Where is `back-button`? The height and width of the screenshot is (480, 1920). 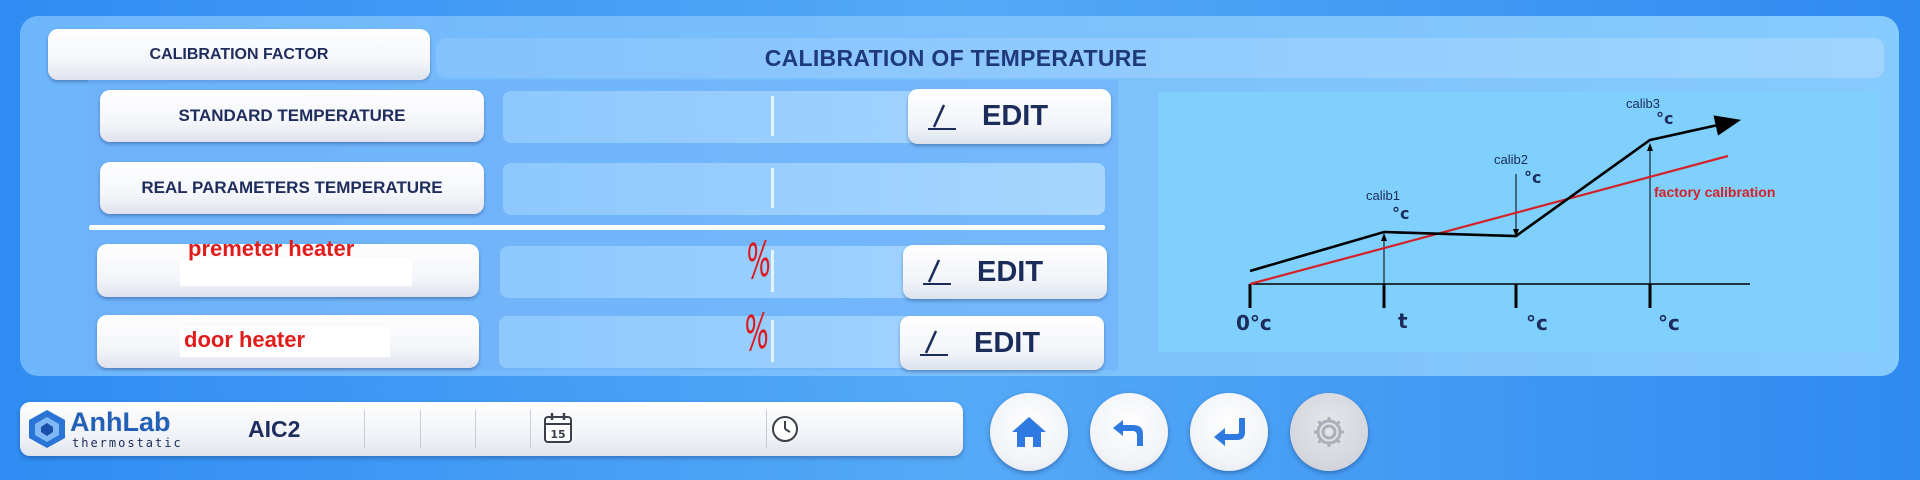 back-button is located at coordinates (1129, 432).